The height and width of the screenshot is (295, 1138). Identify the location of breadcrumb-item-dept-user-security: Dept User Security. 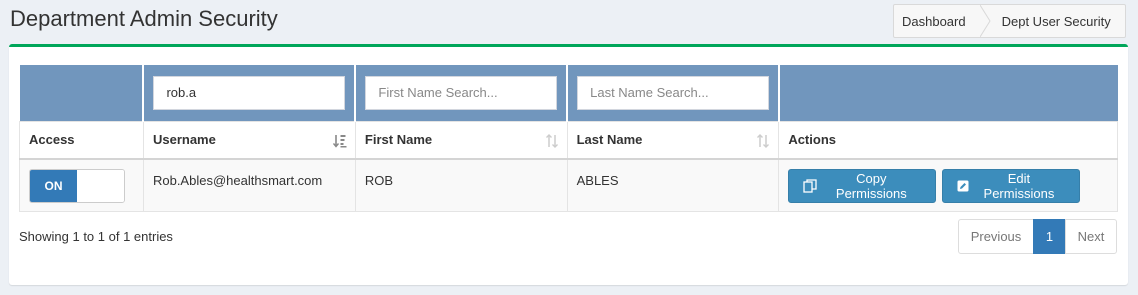
(1056, 21).